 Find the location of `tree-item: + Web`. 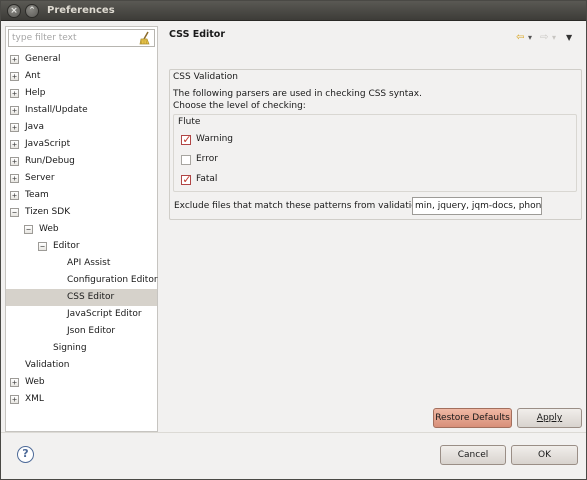

tree-item: + Web is located at coordinates (81, 382).